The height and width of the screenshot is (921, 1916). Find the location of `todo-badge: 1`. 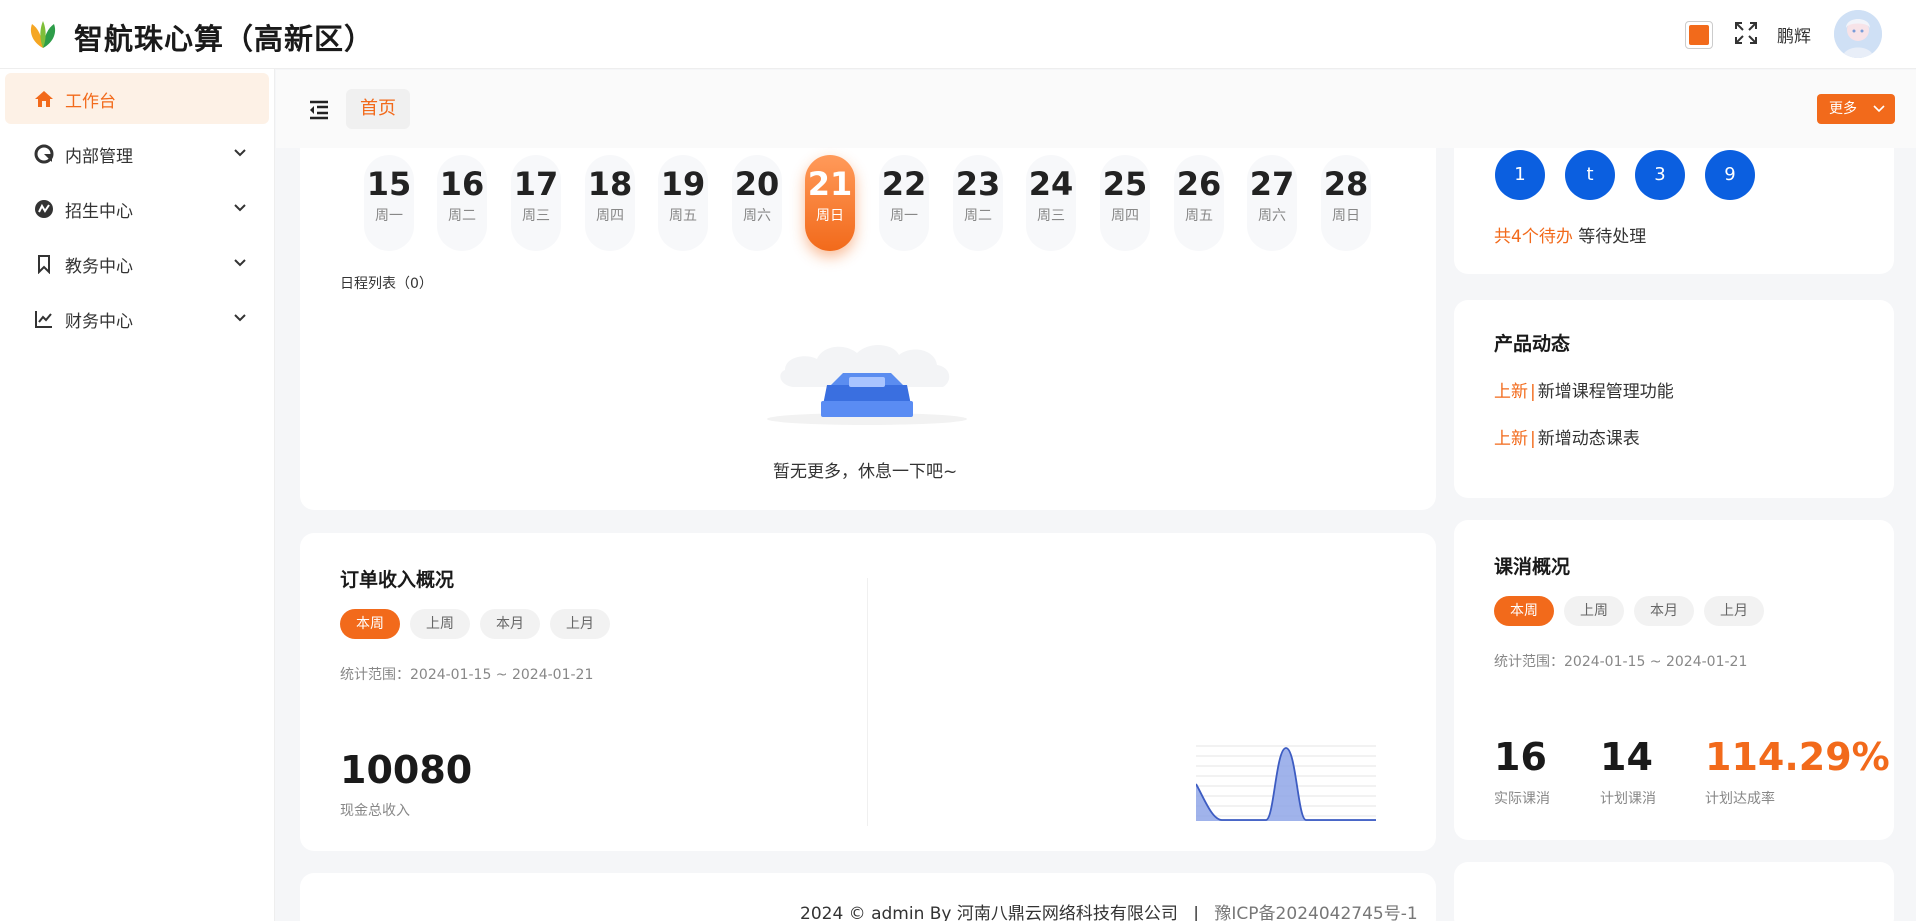

todo-badge: 1 is located at coordinates (1520, 175).